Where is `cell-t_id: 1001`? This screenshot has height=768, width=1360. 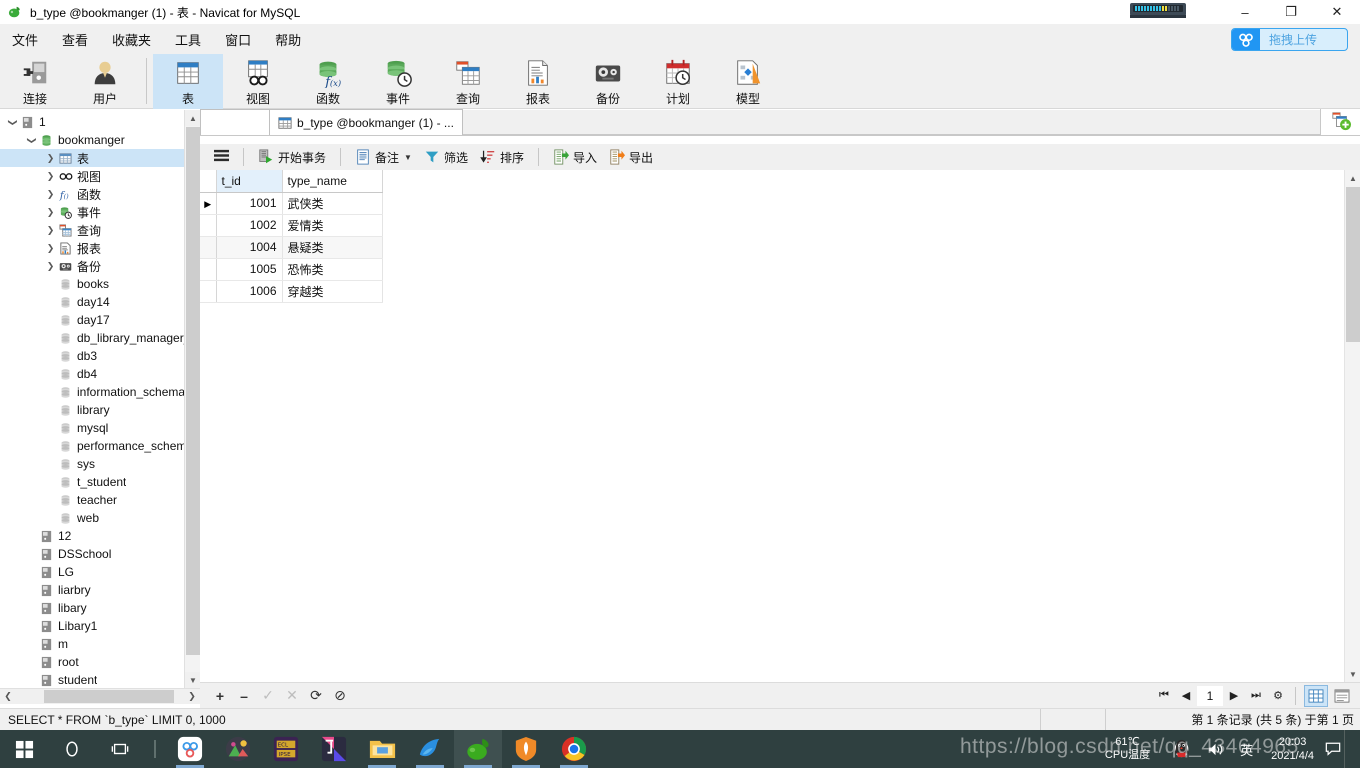
cell-t_id: 1001 is located at coordinates (249, 203).